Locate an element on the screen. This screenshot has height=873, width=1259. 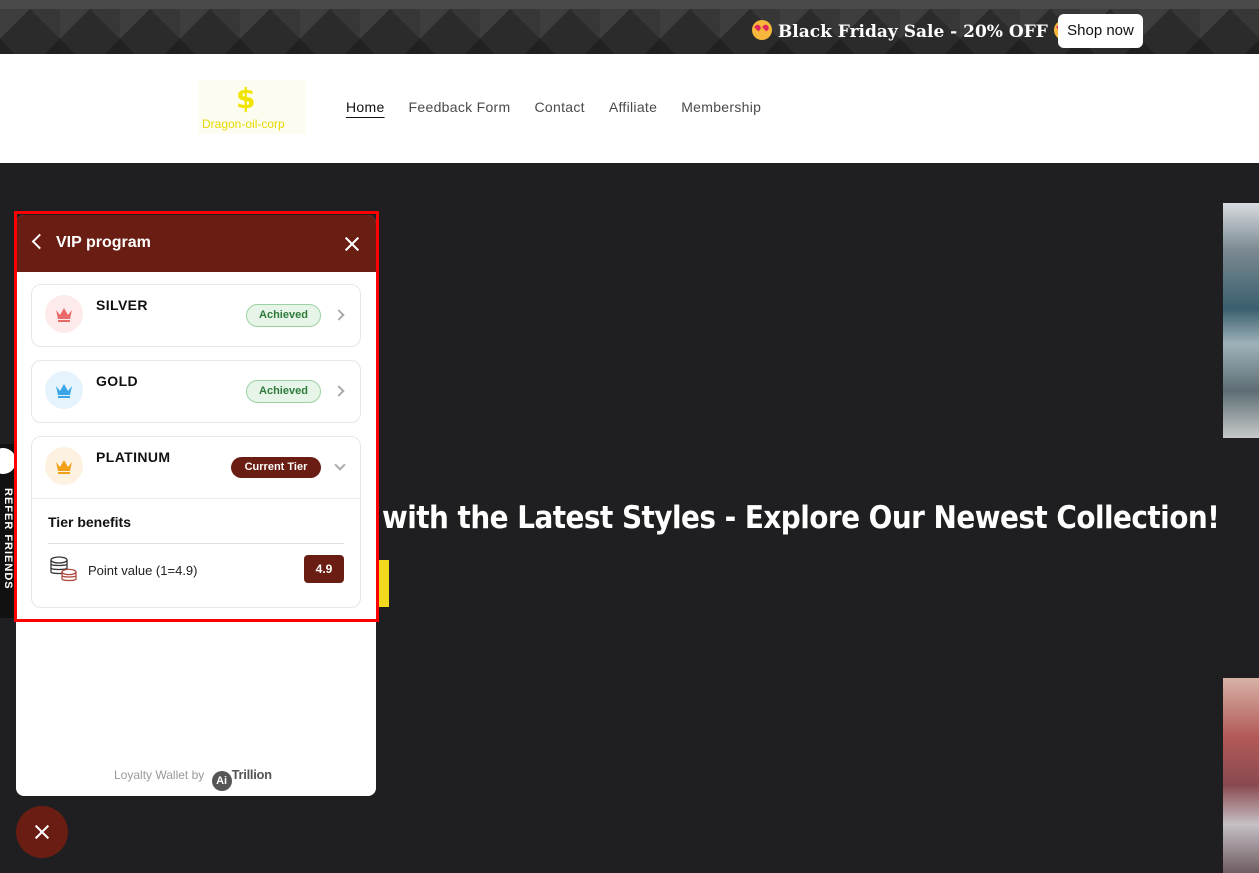
divider is located at coordinates (196, 543).